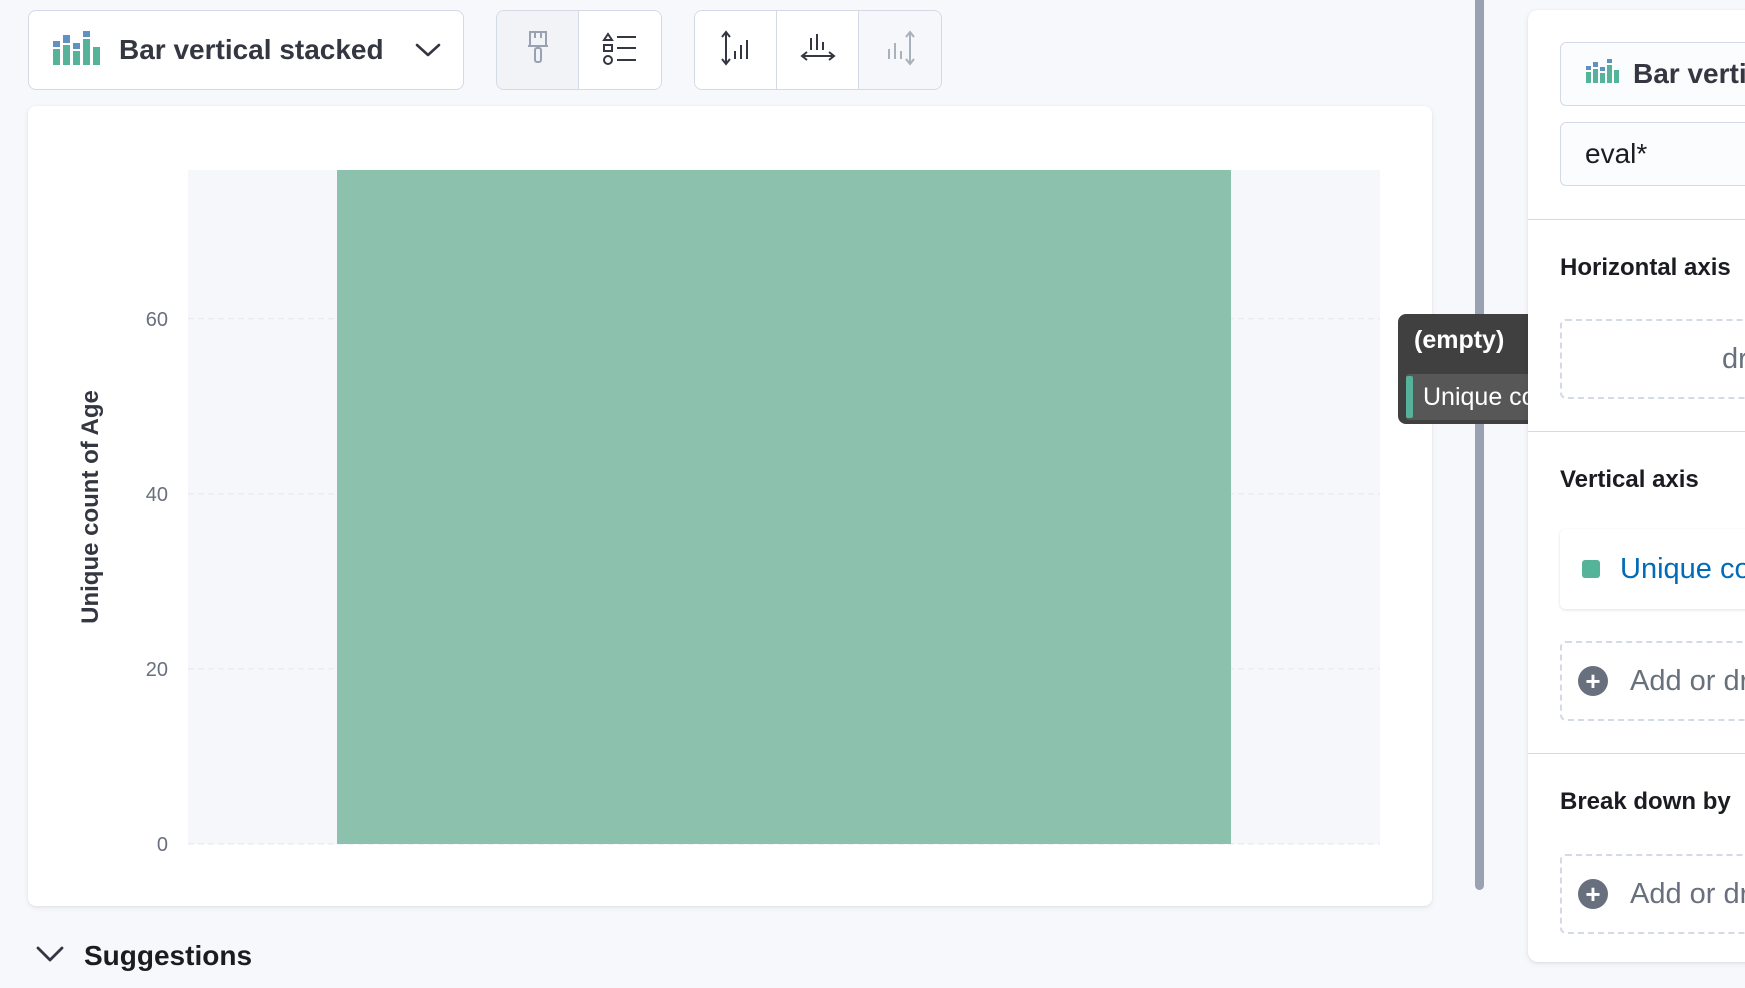 Image resolution: width=1745 pixels, height=988 pixels. Describe the element at coordinates (90, 507) in the screenshot. I see `y-axis-label: Unique count of Age` at that location.